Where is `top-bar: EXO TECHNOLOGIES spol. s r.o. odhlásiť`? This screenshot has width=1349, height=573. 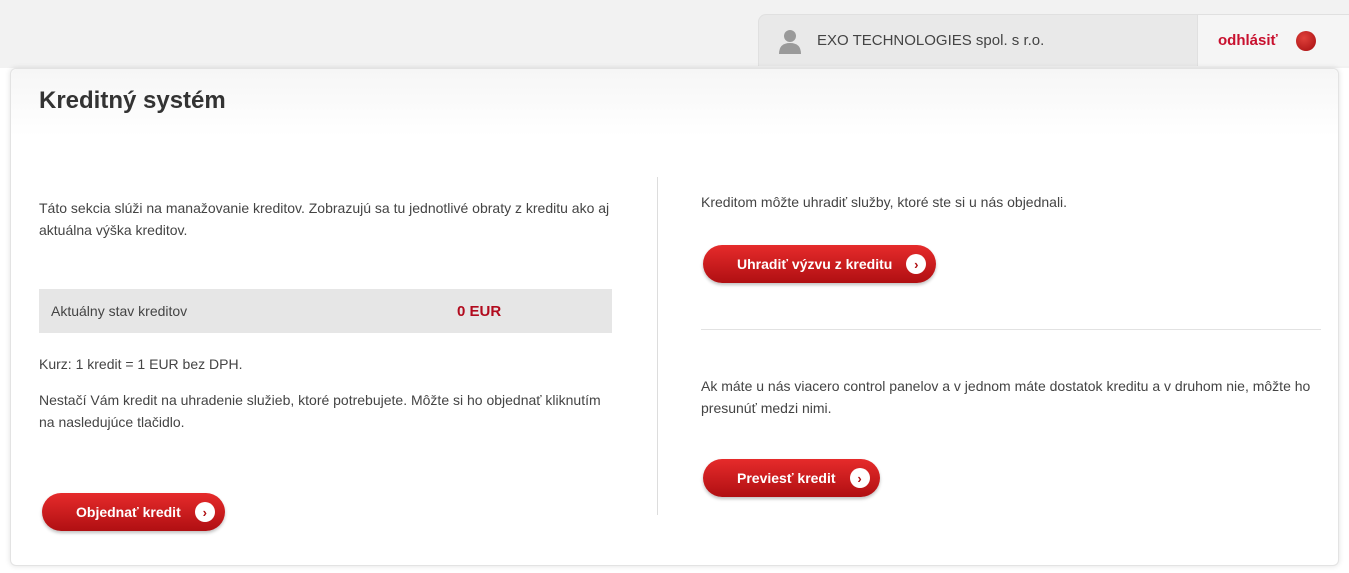
top-bar: EXO TECHNOLOGIES spol. s r.o. odhlásiť is located at coordinates (674, 34).